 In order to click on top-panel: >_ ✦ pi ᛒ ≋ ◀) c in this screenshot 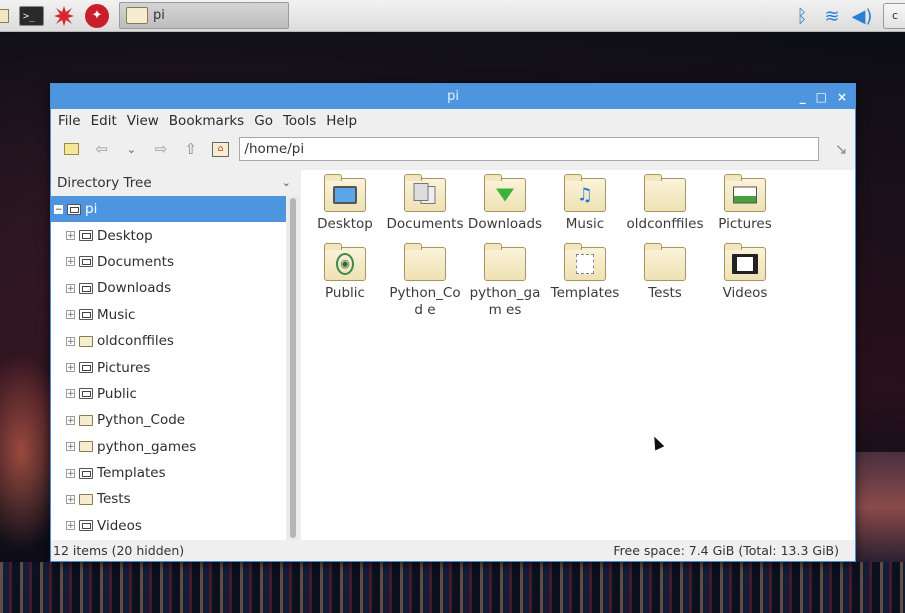, I will do `click(452, 16)`.